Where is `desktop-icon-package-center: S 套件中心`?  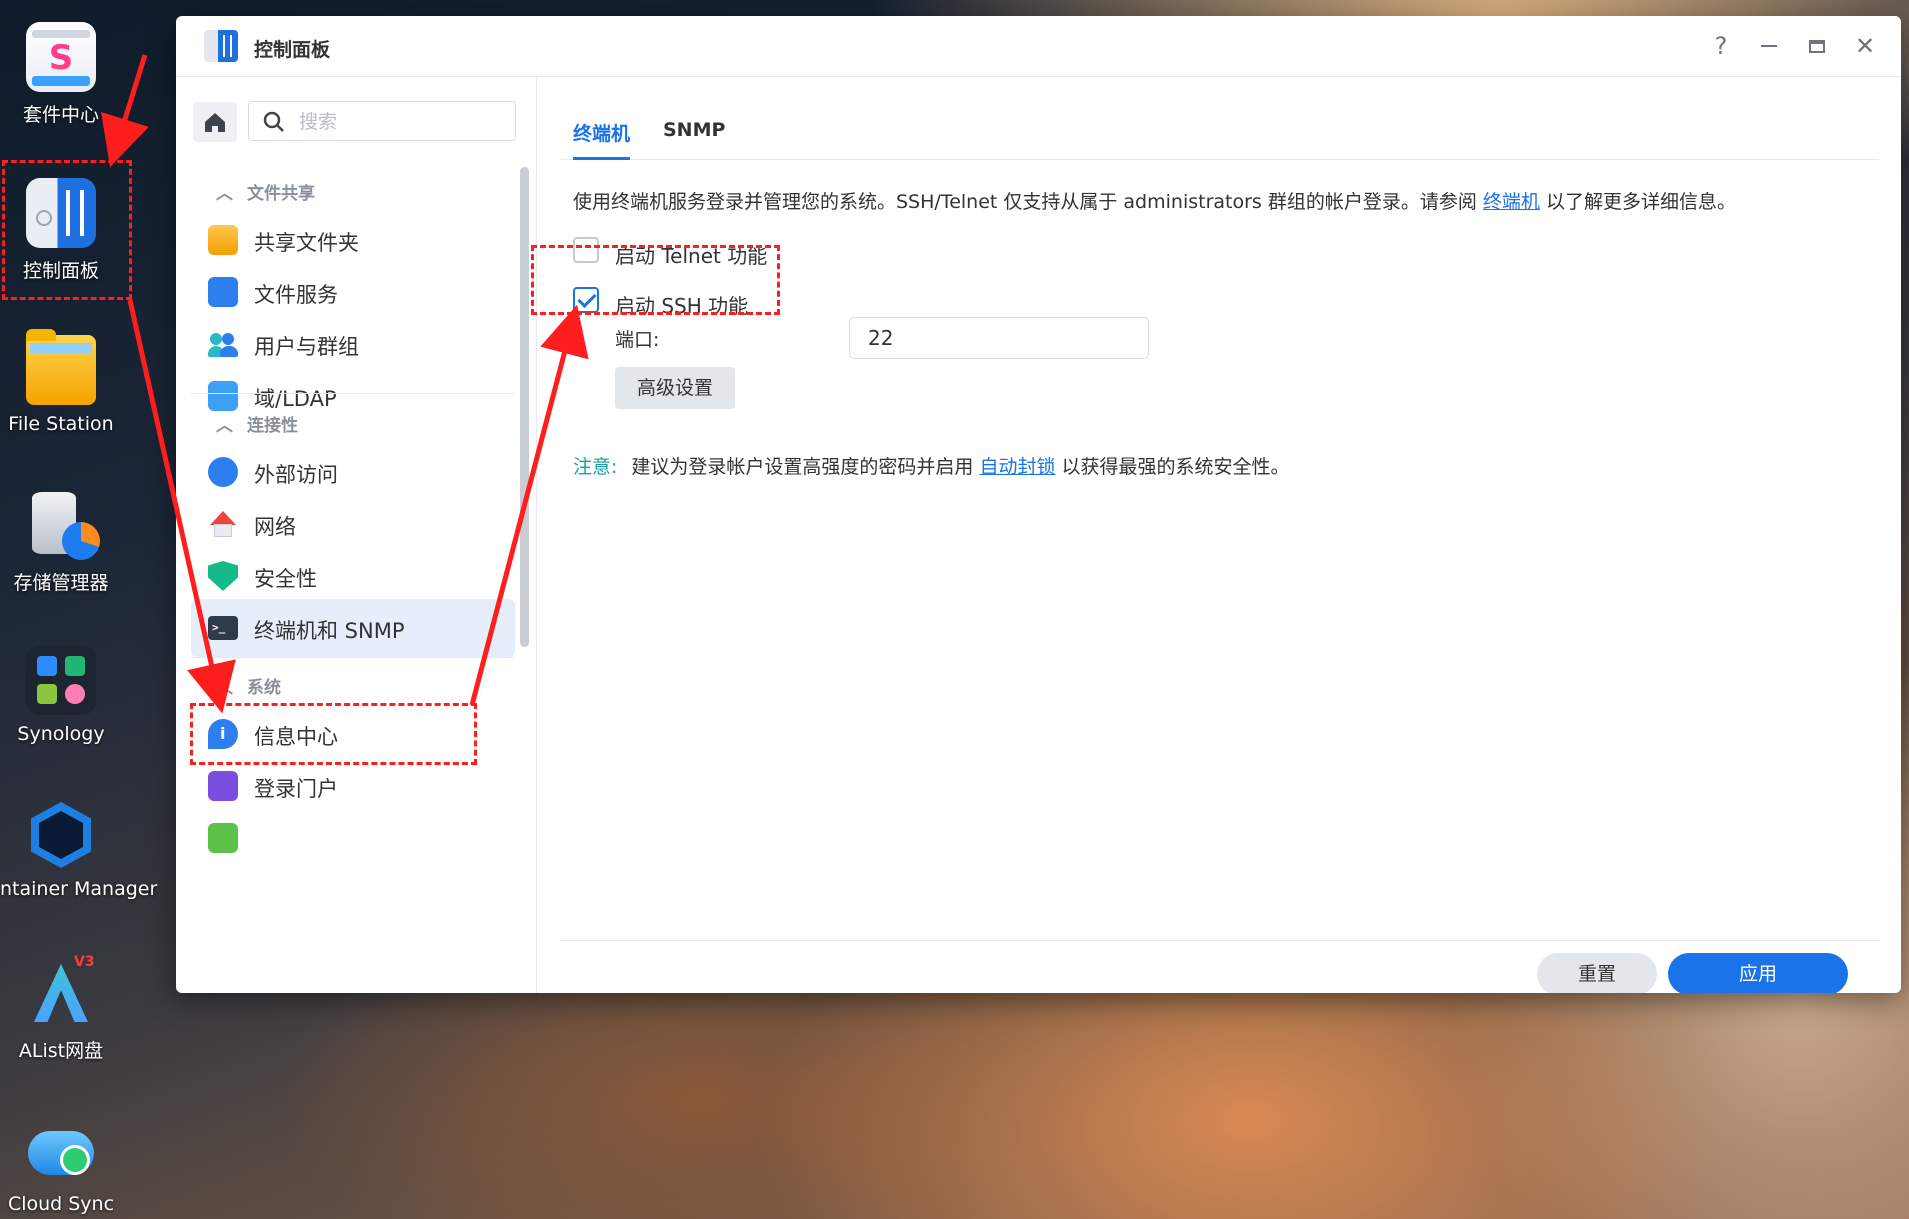 desktop-icon-package-center: S 套件中心 is located at coordinates (61, 74).